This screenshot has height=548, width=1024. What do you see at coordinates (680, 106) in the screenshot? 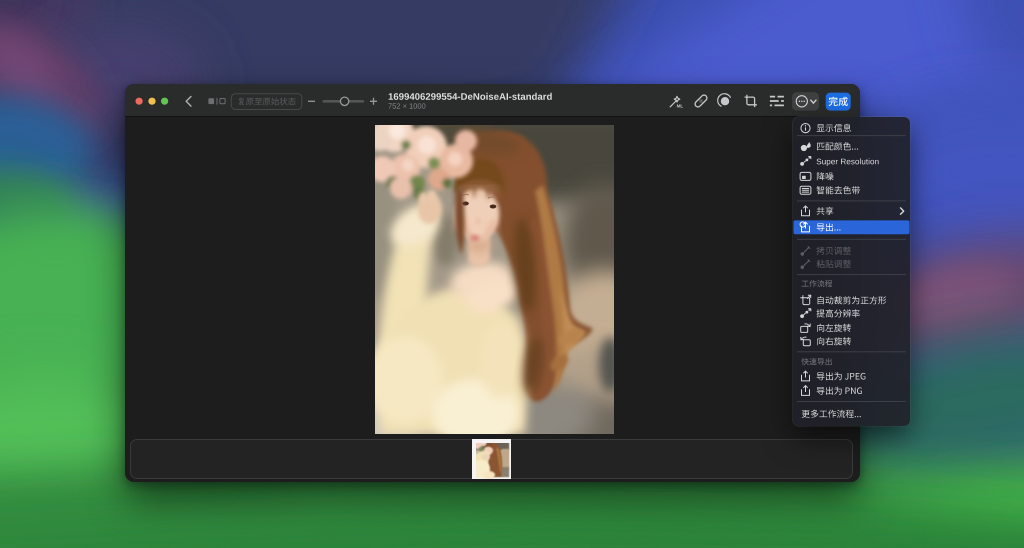
I see `svg-text: ML` at bounding box center [680, 106].